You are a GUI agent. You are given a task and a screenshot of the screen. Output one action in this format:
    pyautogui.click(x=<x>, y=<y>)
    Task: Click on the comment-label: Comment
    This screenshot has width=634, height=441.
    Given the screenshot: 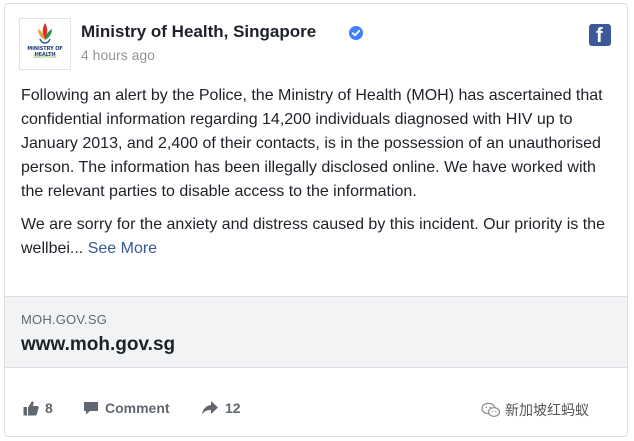 What is the action you would take?
    pyautogui.click(x=137, y=408)
    